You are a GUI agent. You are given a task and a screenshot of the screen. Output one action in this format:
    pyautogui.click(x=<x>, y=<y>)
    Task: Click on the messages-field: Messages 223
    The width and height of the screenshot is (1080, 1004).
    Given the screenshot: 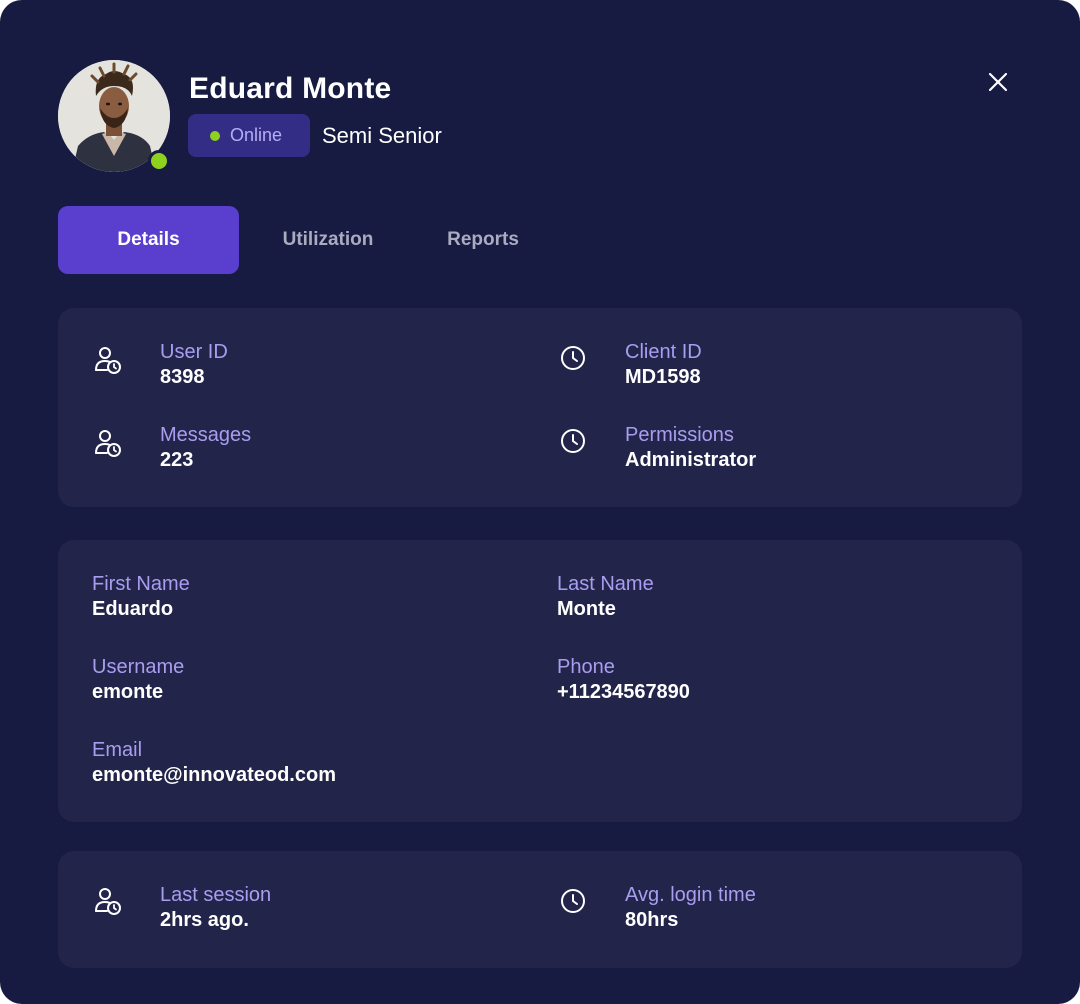 What is the action you would take?
    pyautogui.click(x=205, y=448)
    